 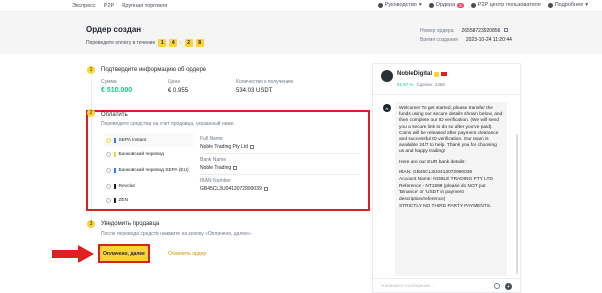 What do you see at coordinates (149, 140) in the screenshot?
I see `method-sepa-instant: SEPA Instant` at bounding box center [149, 140].